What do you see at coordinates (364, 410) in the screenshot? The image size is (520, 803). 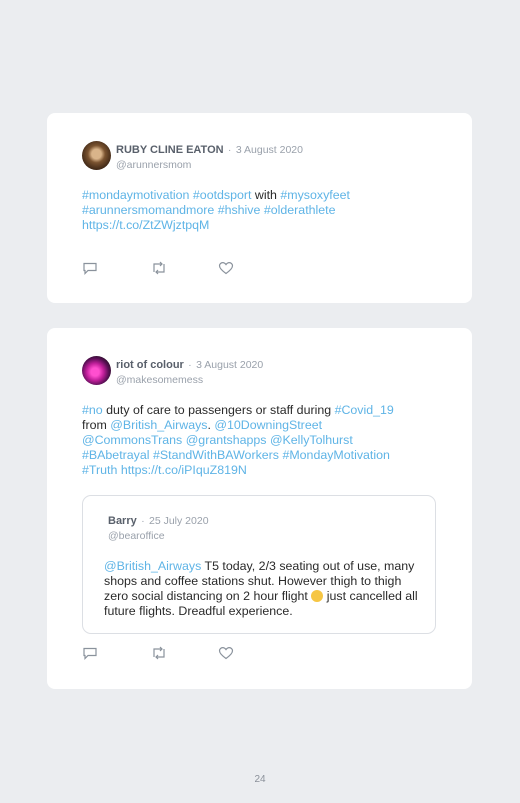 I see `tweet-link: #Covid_19` at bounding box center [364, 410].